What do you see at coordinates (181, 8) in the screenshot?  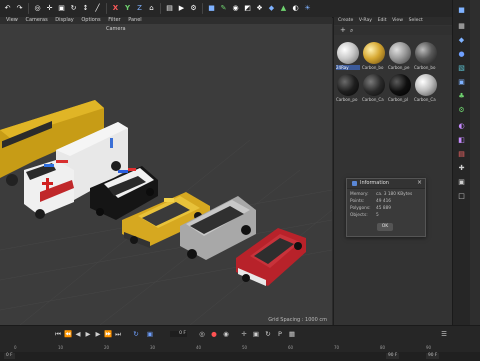 I see `render-icon: ▶` at bounding box center [181, 8].